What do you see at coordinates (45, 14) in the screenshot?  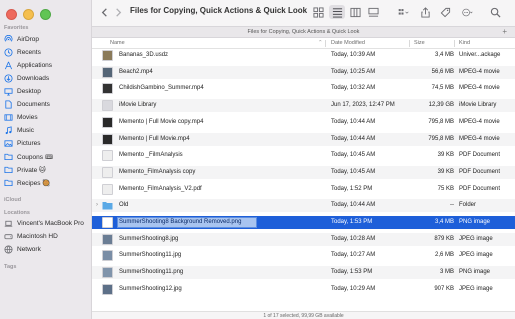 I see `zoom-window-button` at bounding box center [45, 14].